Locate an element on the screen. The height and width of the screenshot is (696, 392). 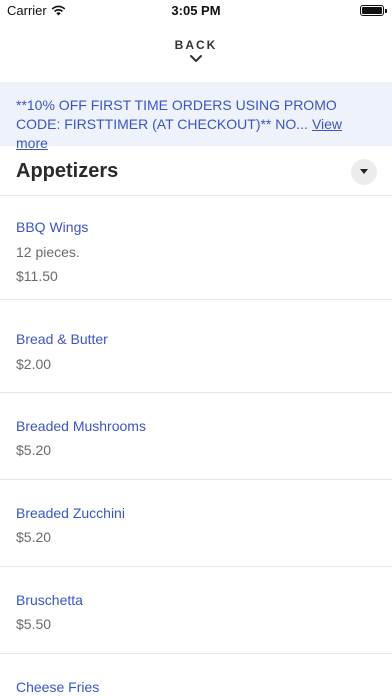
clock: 3:05 PM is located at coordinates (196, 10).